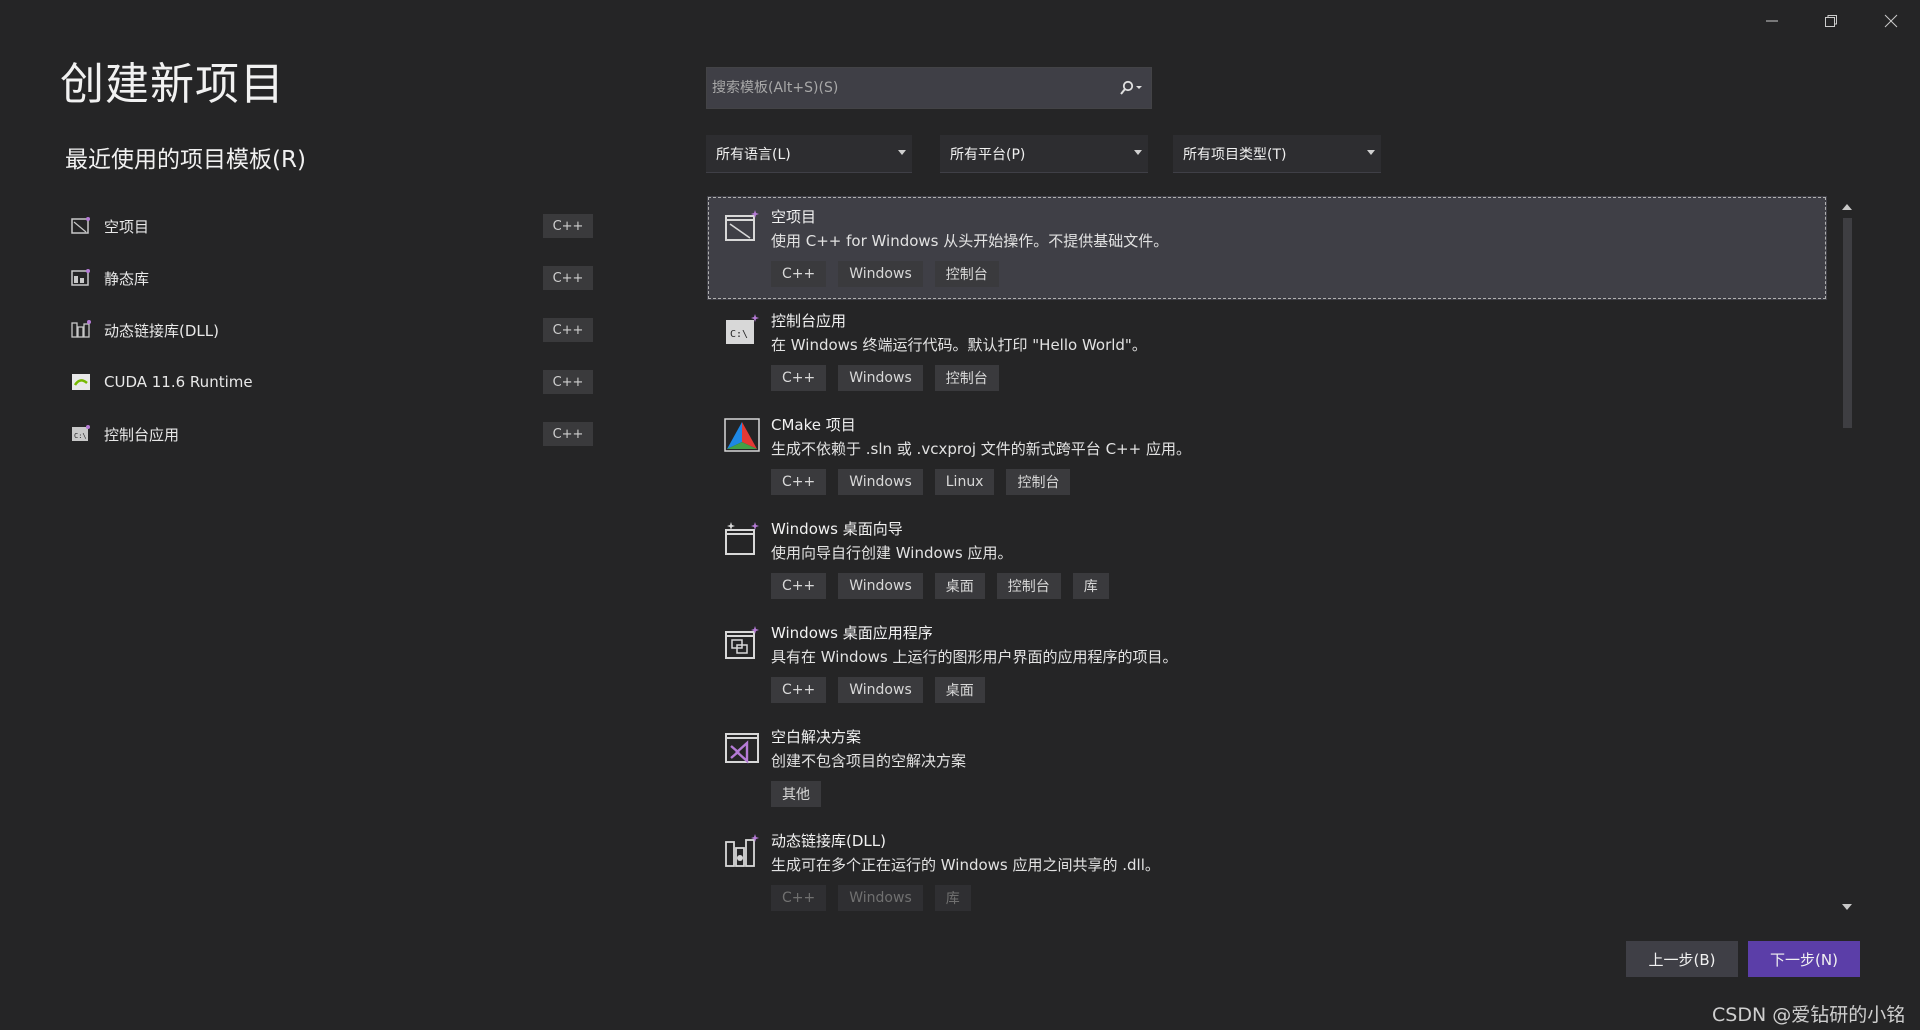  I want to click on next-button: 下一步(N), so click(1804, 959).